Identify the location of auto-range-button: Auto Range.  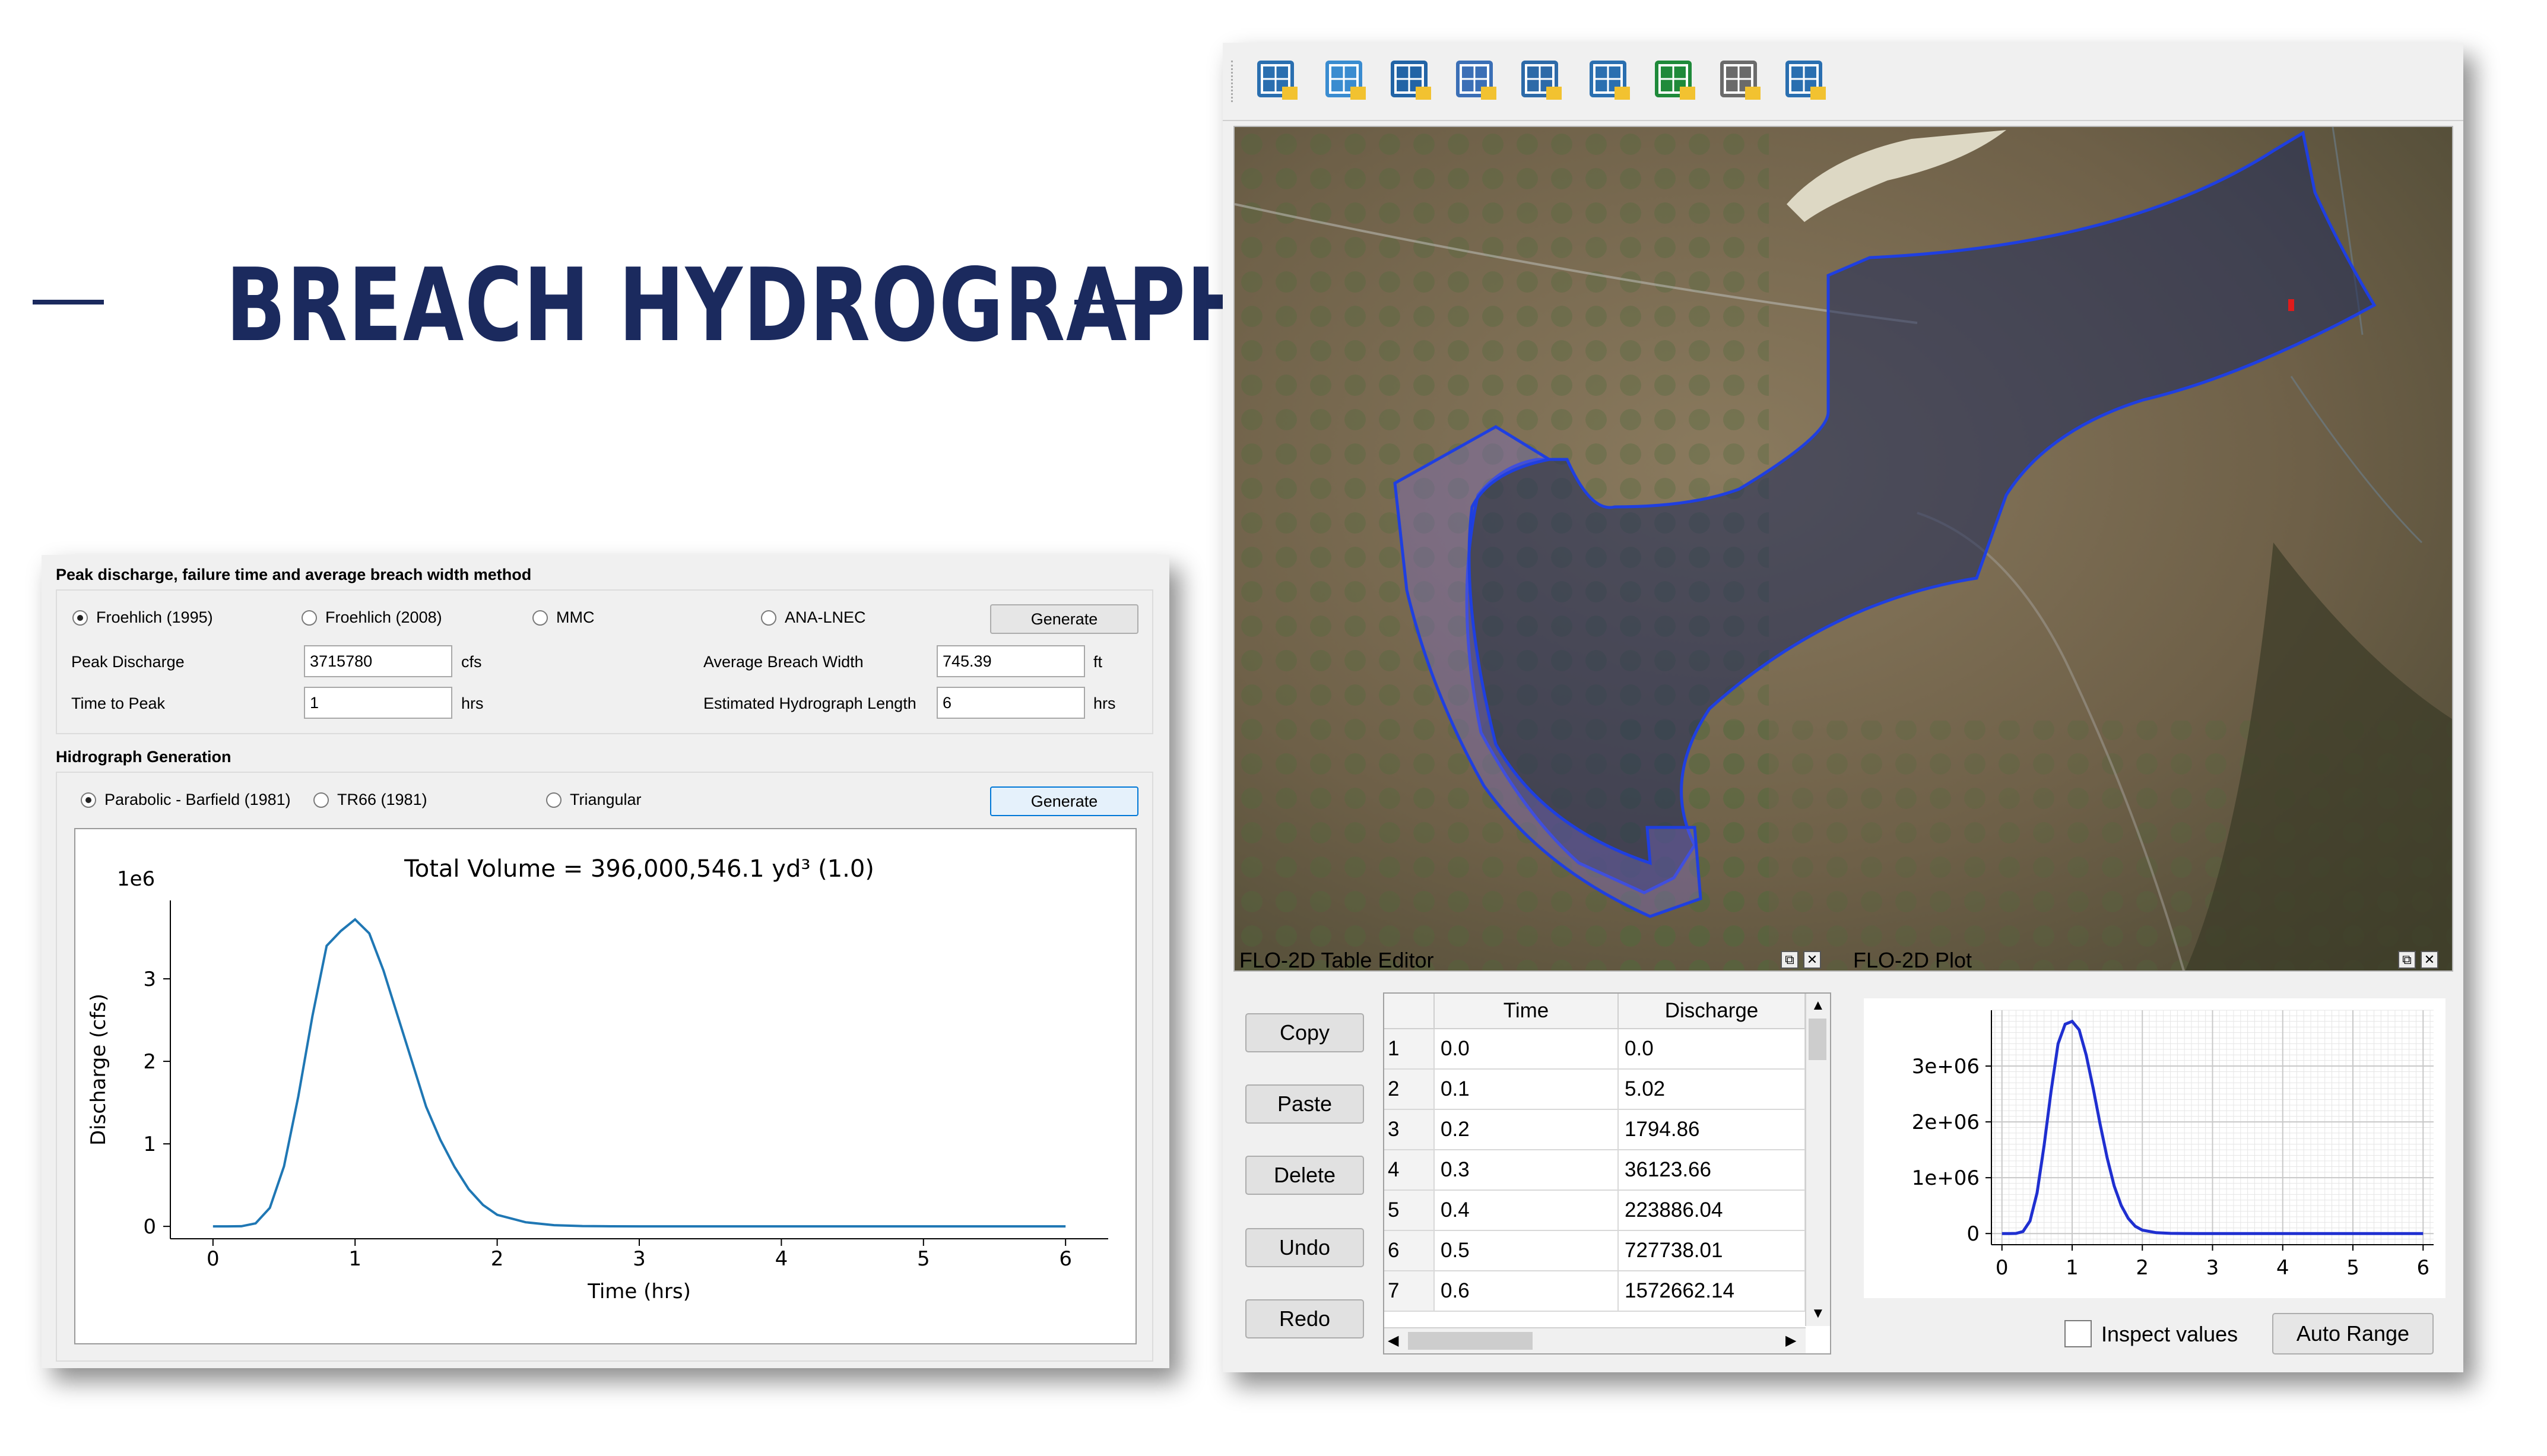
(2353, 1334).